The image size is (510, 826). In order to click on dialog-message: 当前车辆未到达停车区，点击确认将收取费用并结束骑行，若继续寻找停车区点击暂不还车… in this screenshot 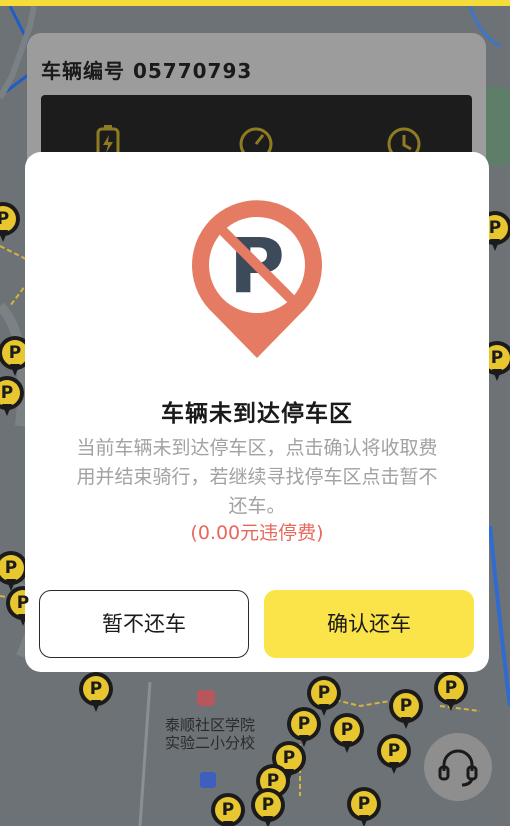, I will do `click(257, 477)`.